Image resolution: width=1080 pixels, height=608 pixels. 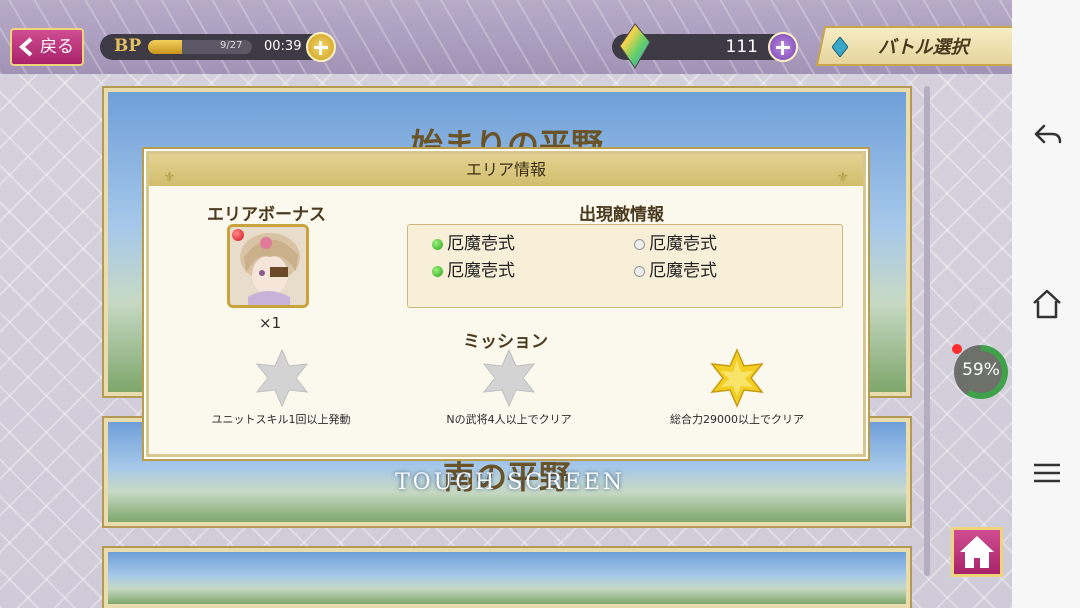 I want to click on mission-caption: 総合力29000以上でクリア, so click(x=737, y=419).